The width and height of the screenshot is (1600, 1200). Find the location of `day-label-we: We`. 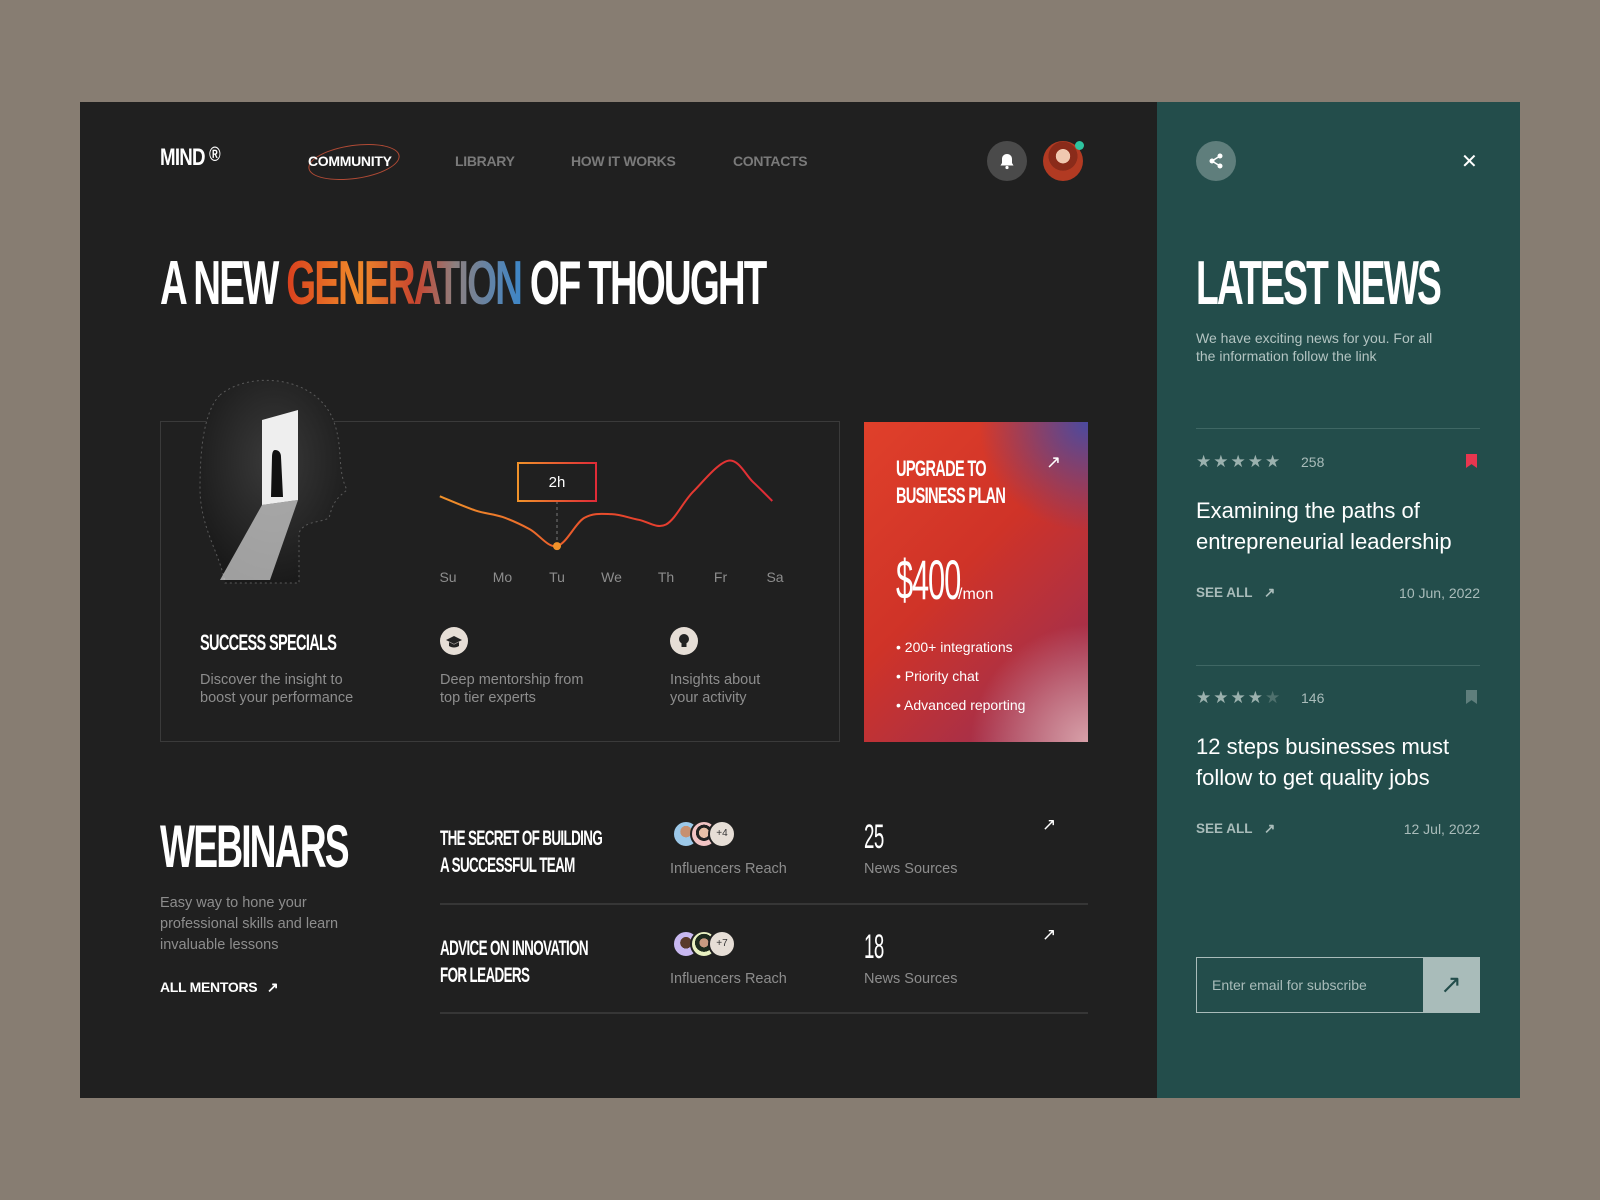

day-label-we: We is located at coordinates (611, 577).